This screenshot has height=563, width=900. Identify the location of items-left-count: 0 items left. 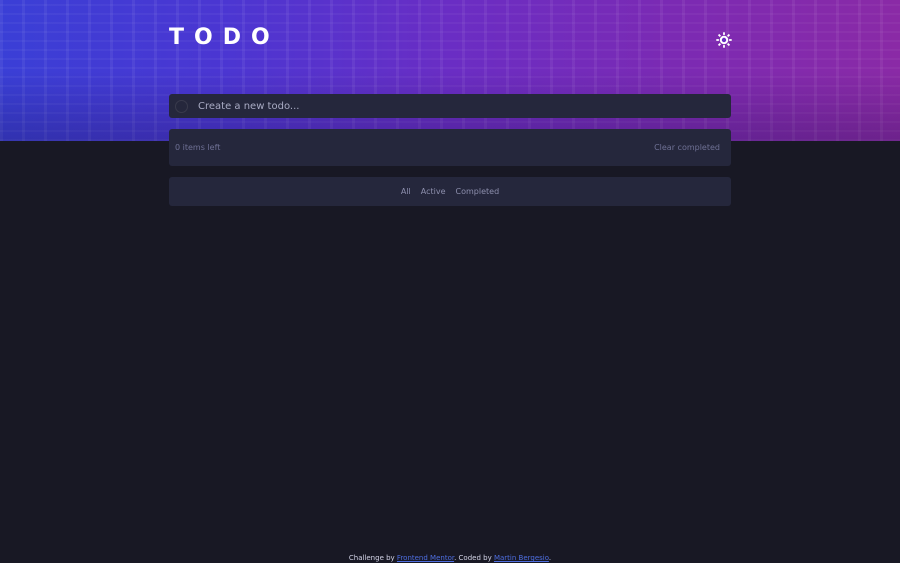
(198, 147).